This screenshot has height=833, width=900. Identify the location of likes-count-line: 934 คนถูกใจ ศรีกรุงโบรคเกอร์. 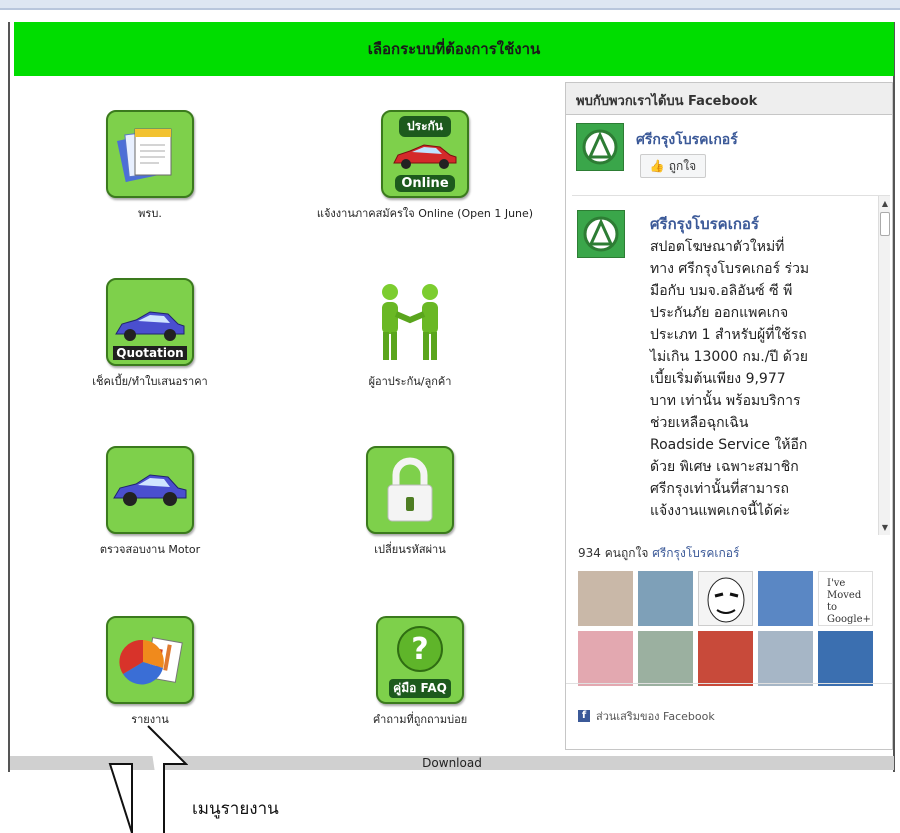
(658, 553).